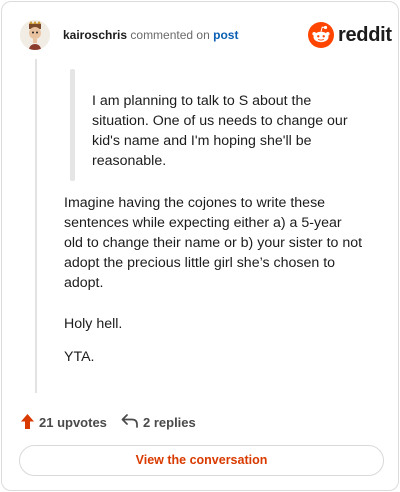 The image size is (400, 492). I want to click on thread-line, so click(36, 226).